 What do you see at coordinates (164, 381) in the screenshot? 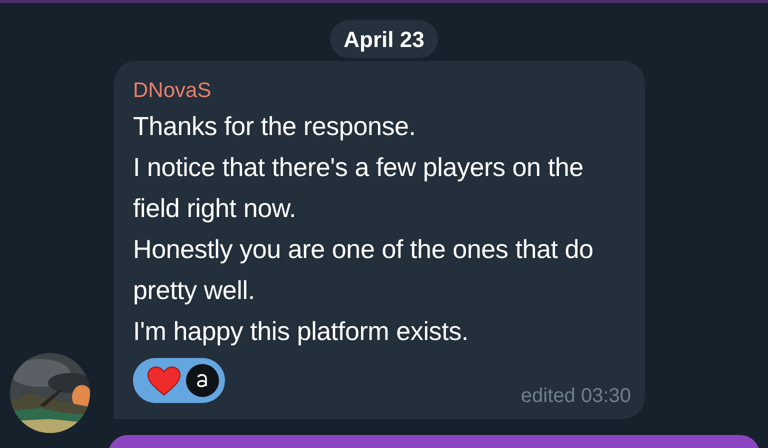
I see `heart-icon` at bounding box center [164, 381].